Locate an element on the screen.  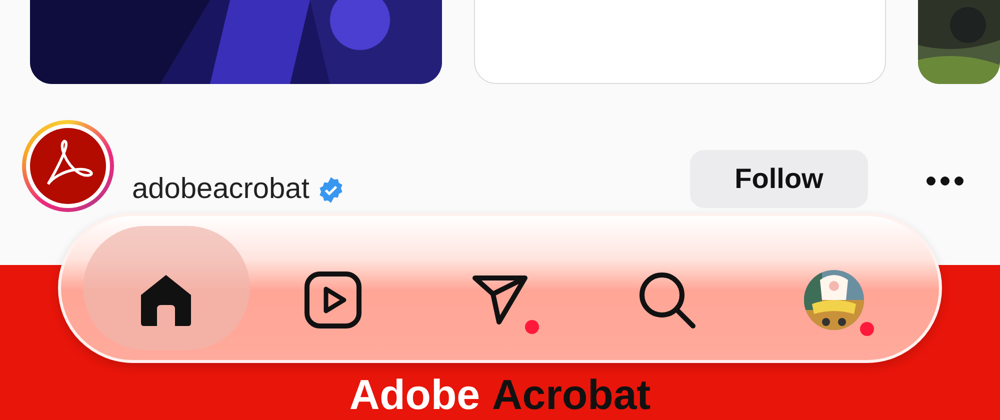
search-icon is located at coordinates (667, 300).